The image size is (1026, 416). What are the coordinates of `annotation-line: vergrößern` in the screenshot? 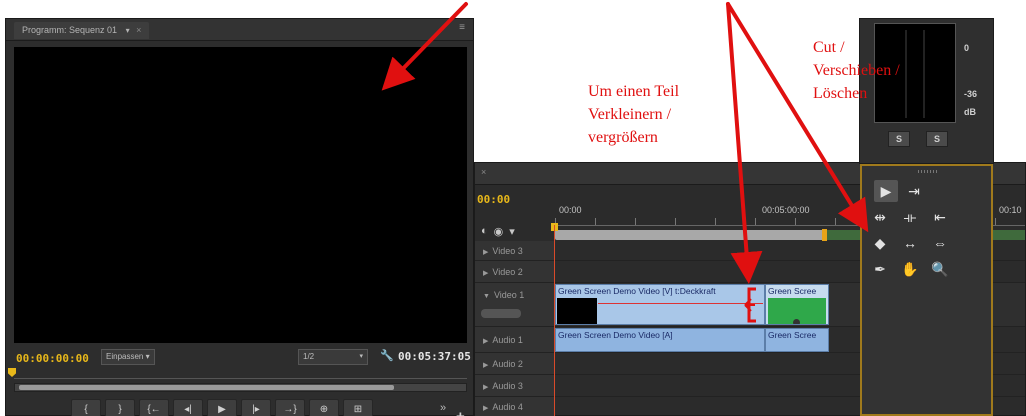 It's located at (623, 137).